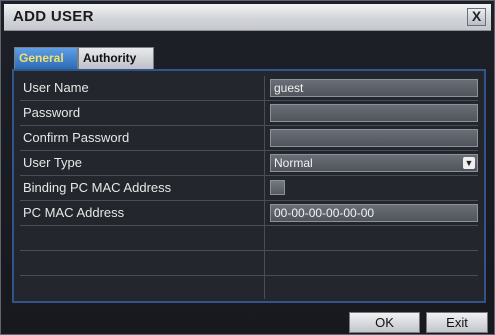 The width and height of the screenshot is (495, 335). Describe the element at coordinates (469, 163) in the screenshot. I see `chevron-down-icon: ▼` at that location.